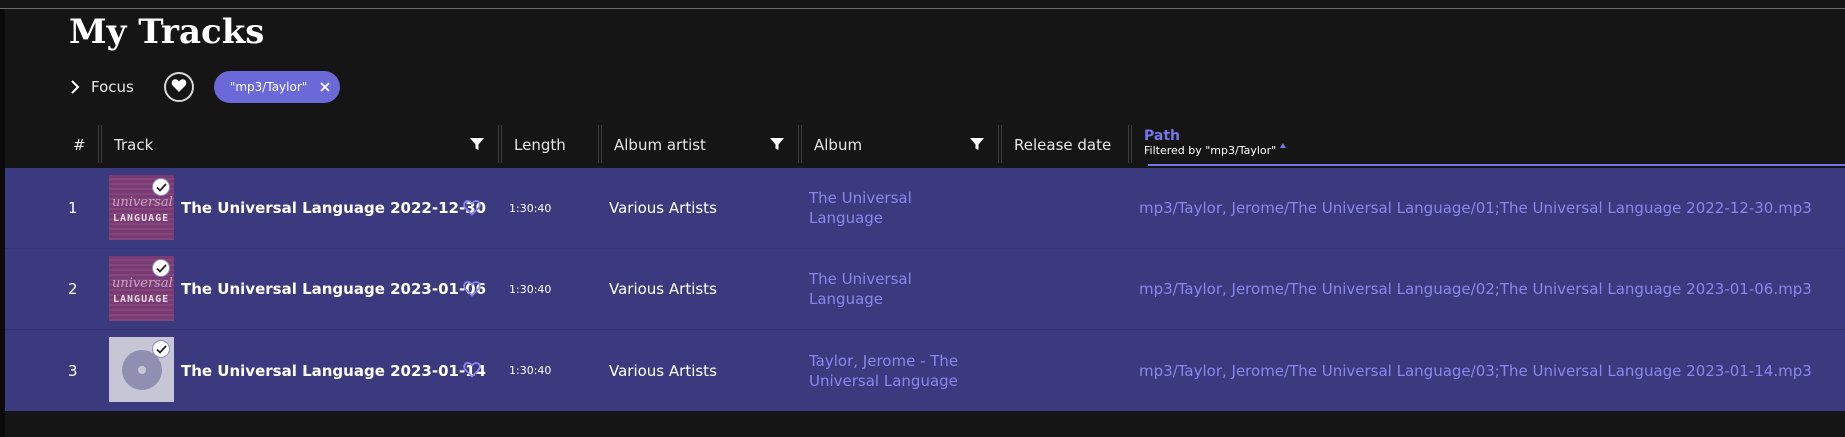  I want to click on track-title: The Universal Language 2023-01-14, so click(334, 370).